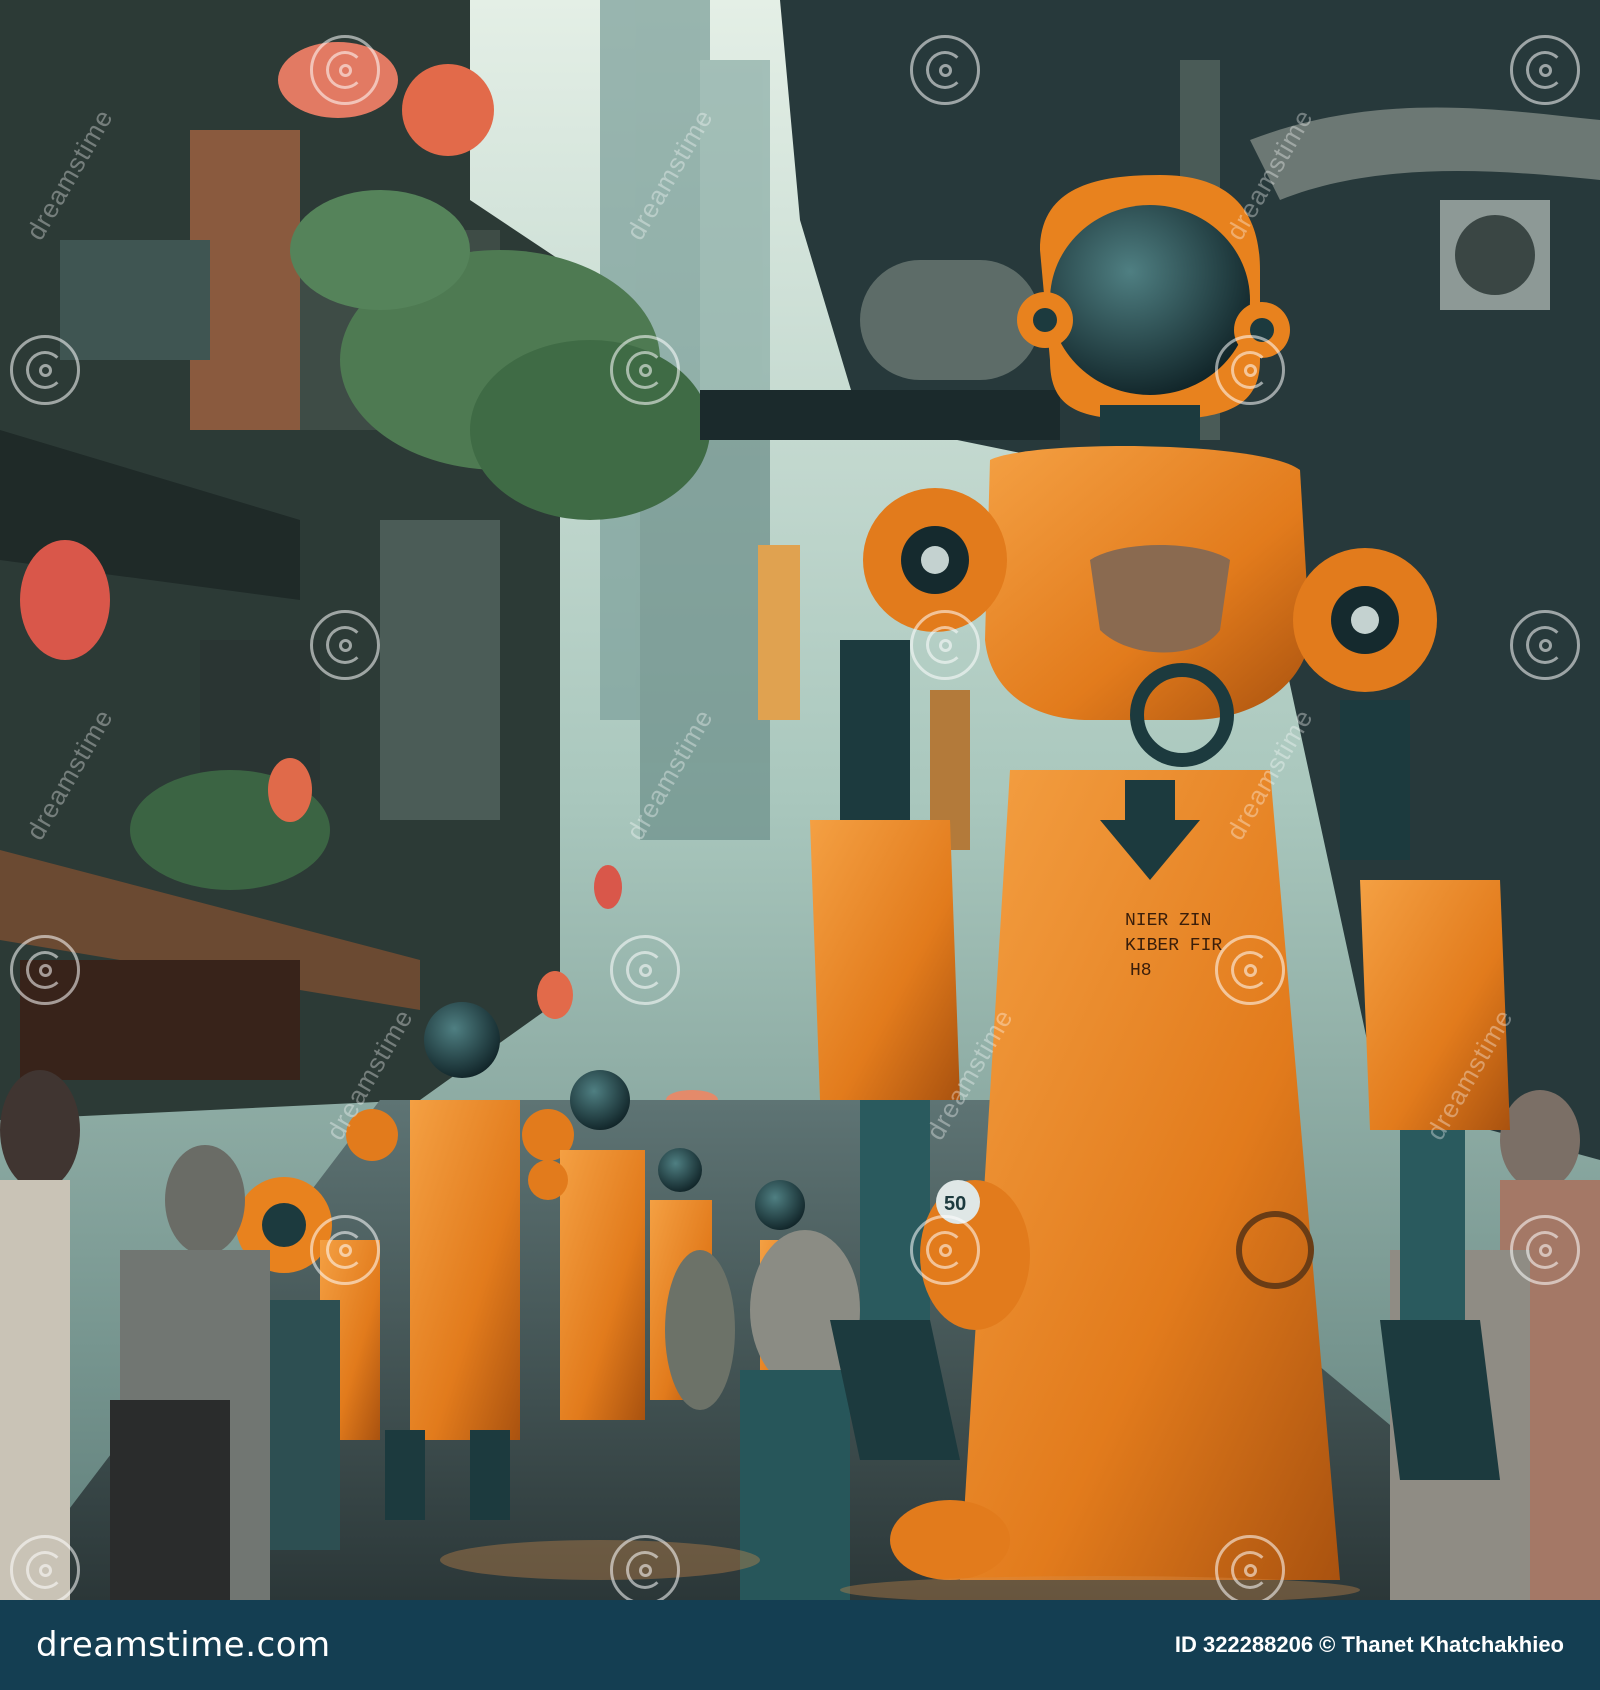  I want to click on robot-chest-text-line-2: KIBER FIR, so click(1173, 946).